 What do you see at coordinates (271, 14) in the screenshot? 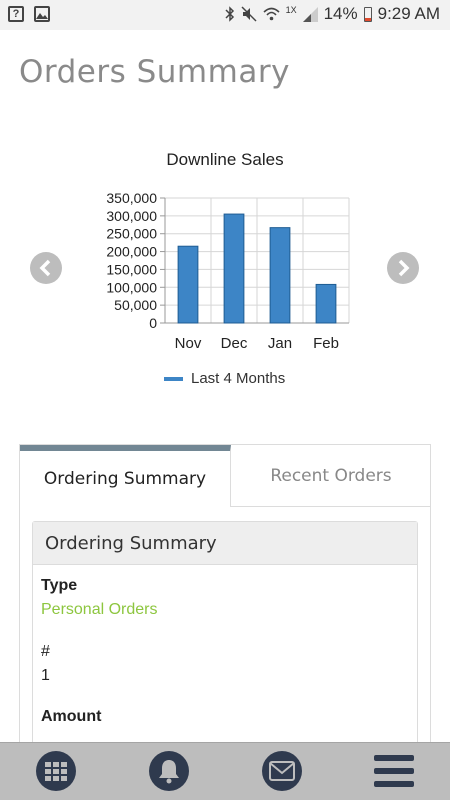
I see `wifi-icon` at bounding box center [271, 14].